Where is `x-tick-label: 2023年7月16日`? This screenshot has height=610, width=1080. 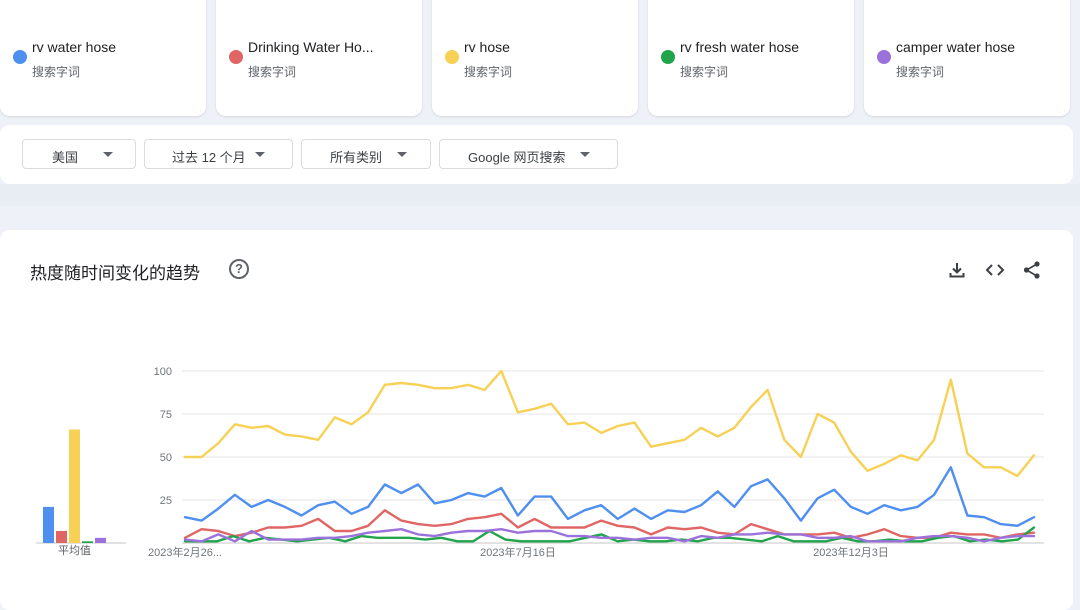 x-tick-label: 2023年7月16日 is located at coordinates (518, 552).